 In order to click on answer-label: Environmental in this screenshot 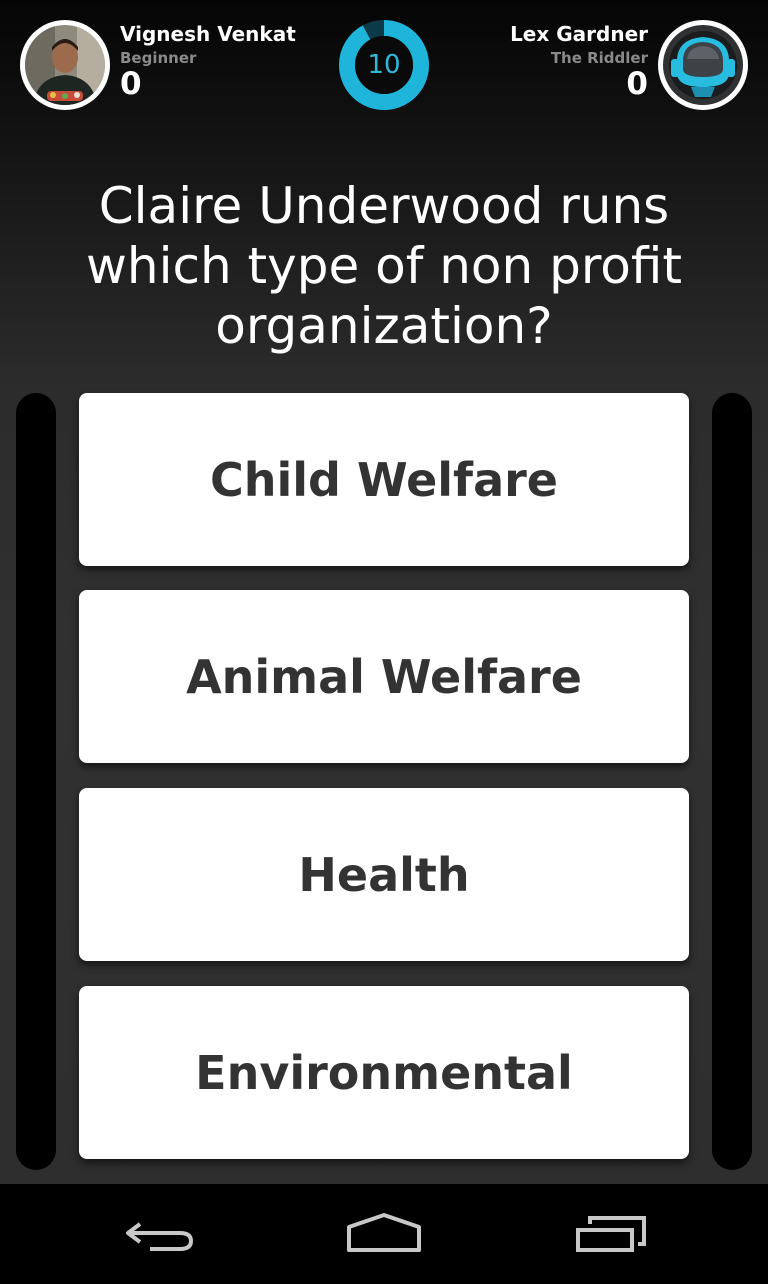, I will do `click(384, 1072)`.